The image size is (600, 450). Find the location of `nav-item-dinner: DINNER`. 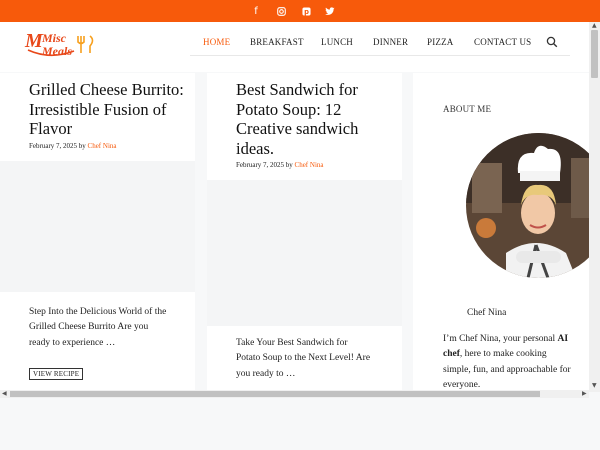

nav-item-dinner: DINNER is located at coordinates (390, 42).